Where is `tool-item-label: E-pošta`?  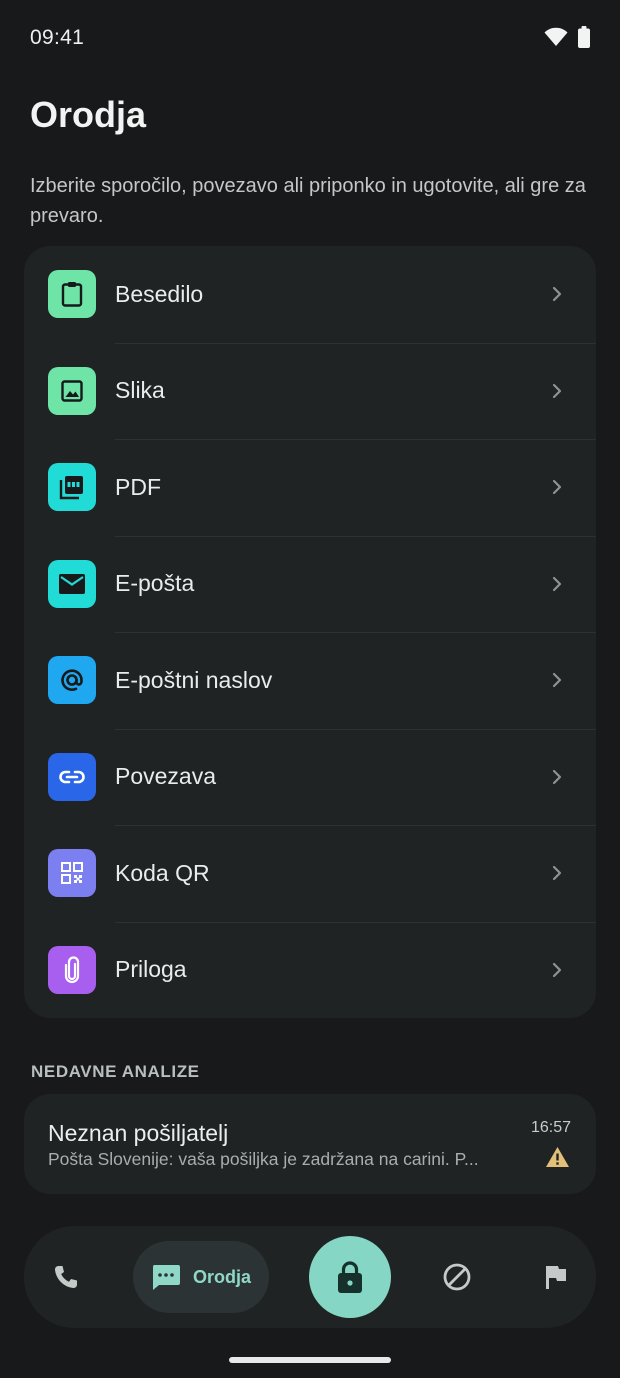
tool-item-label: E-pošta is located at coordinates (155, 583).